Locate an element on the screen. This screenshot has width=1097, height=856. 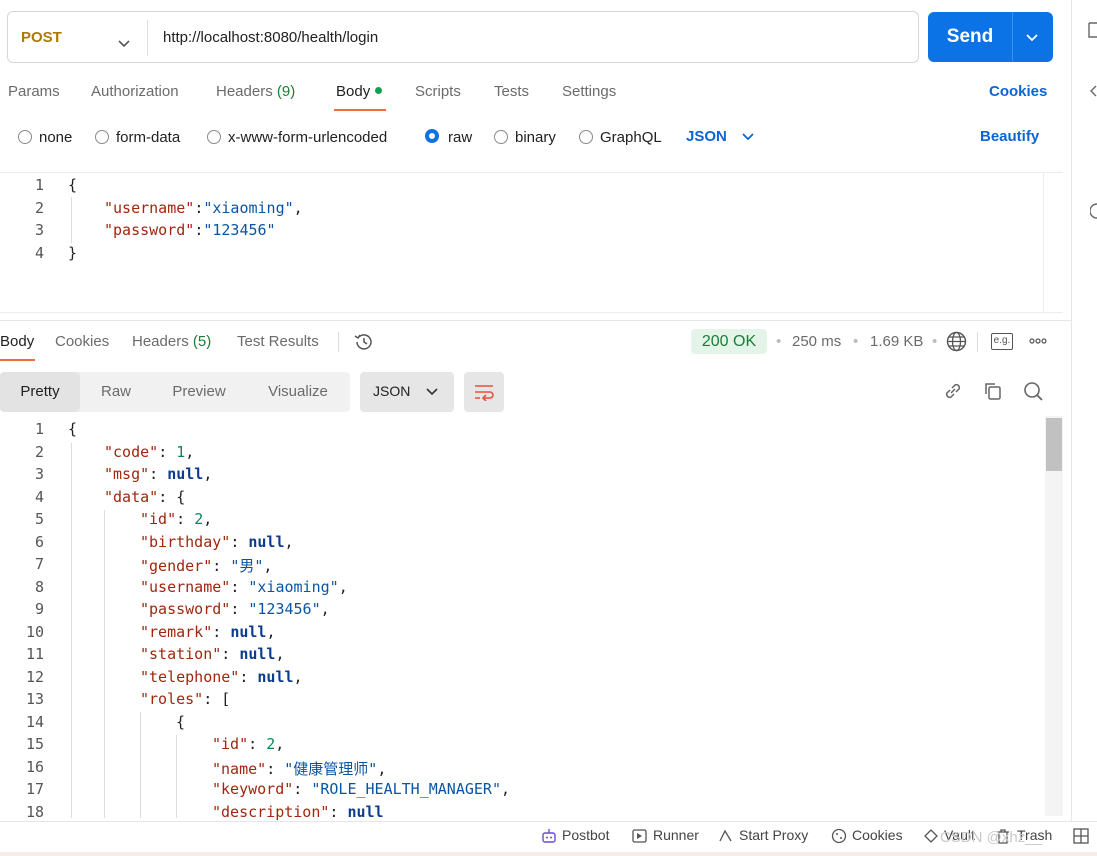
json-key: "password" is located at coordinates (149, 230).